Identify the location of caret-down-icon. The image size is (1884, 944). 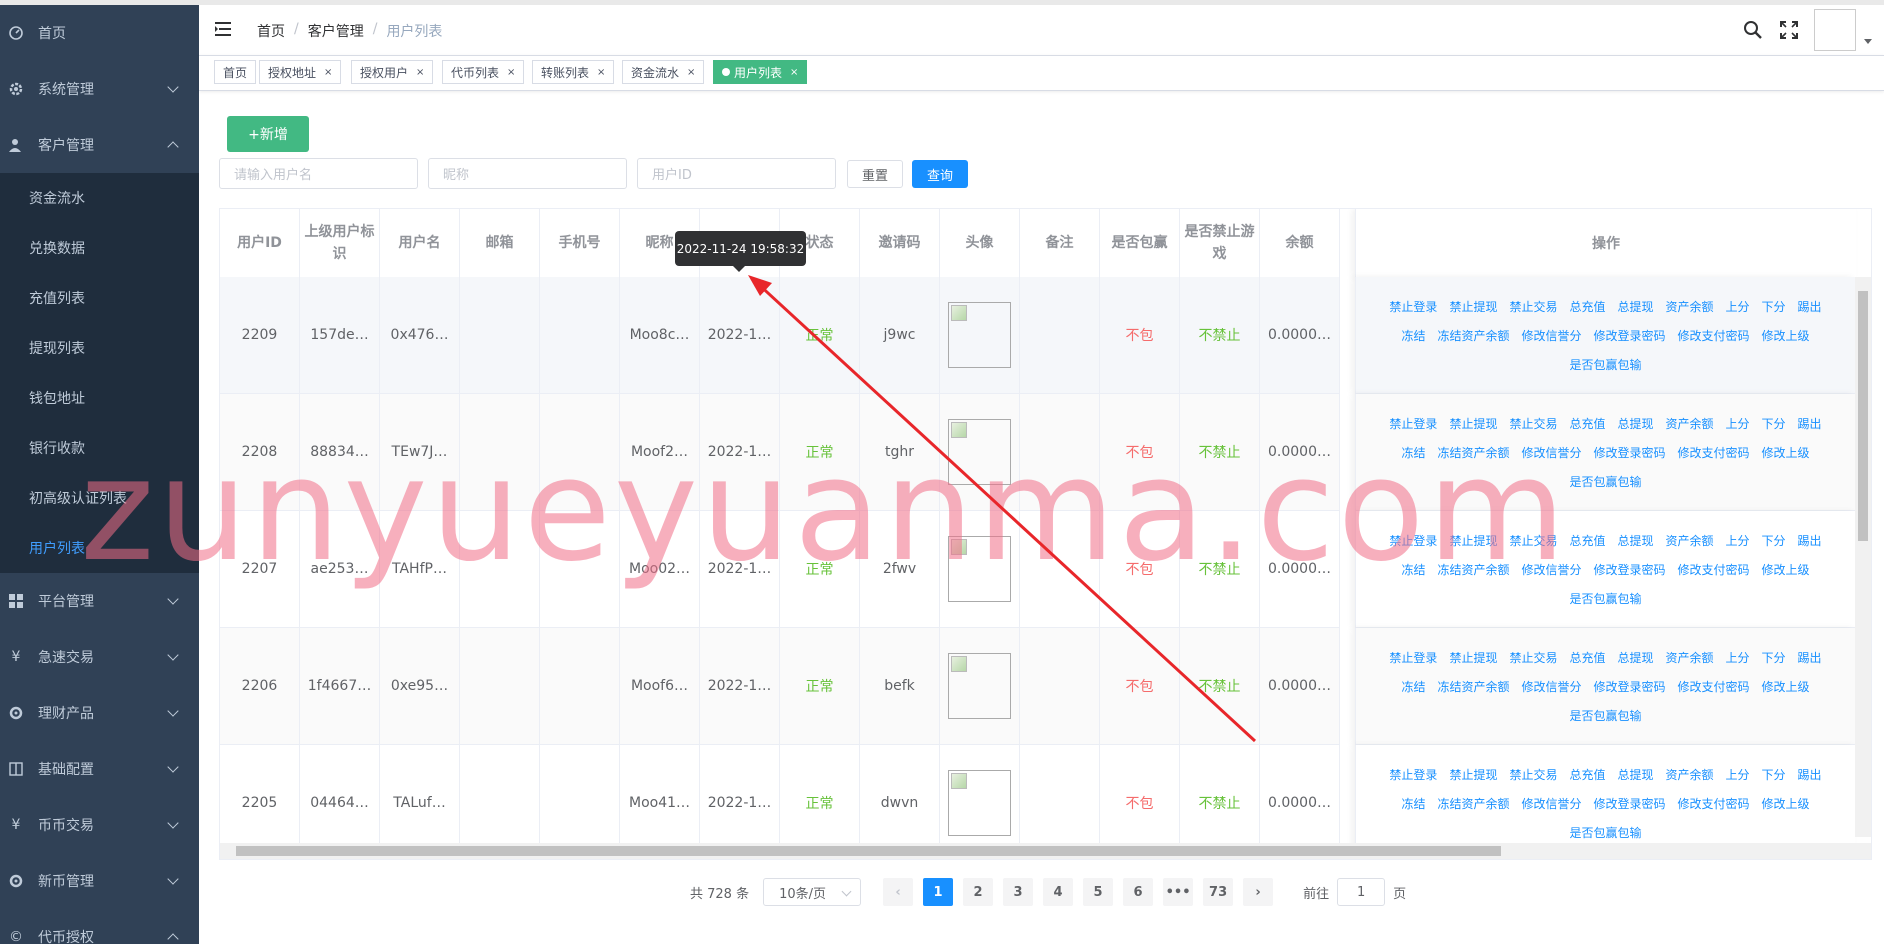
(1868, 41).